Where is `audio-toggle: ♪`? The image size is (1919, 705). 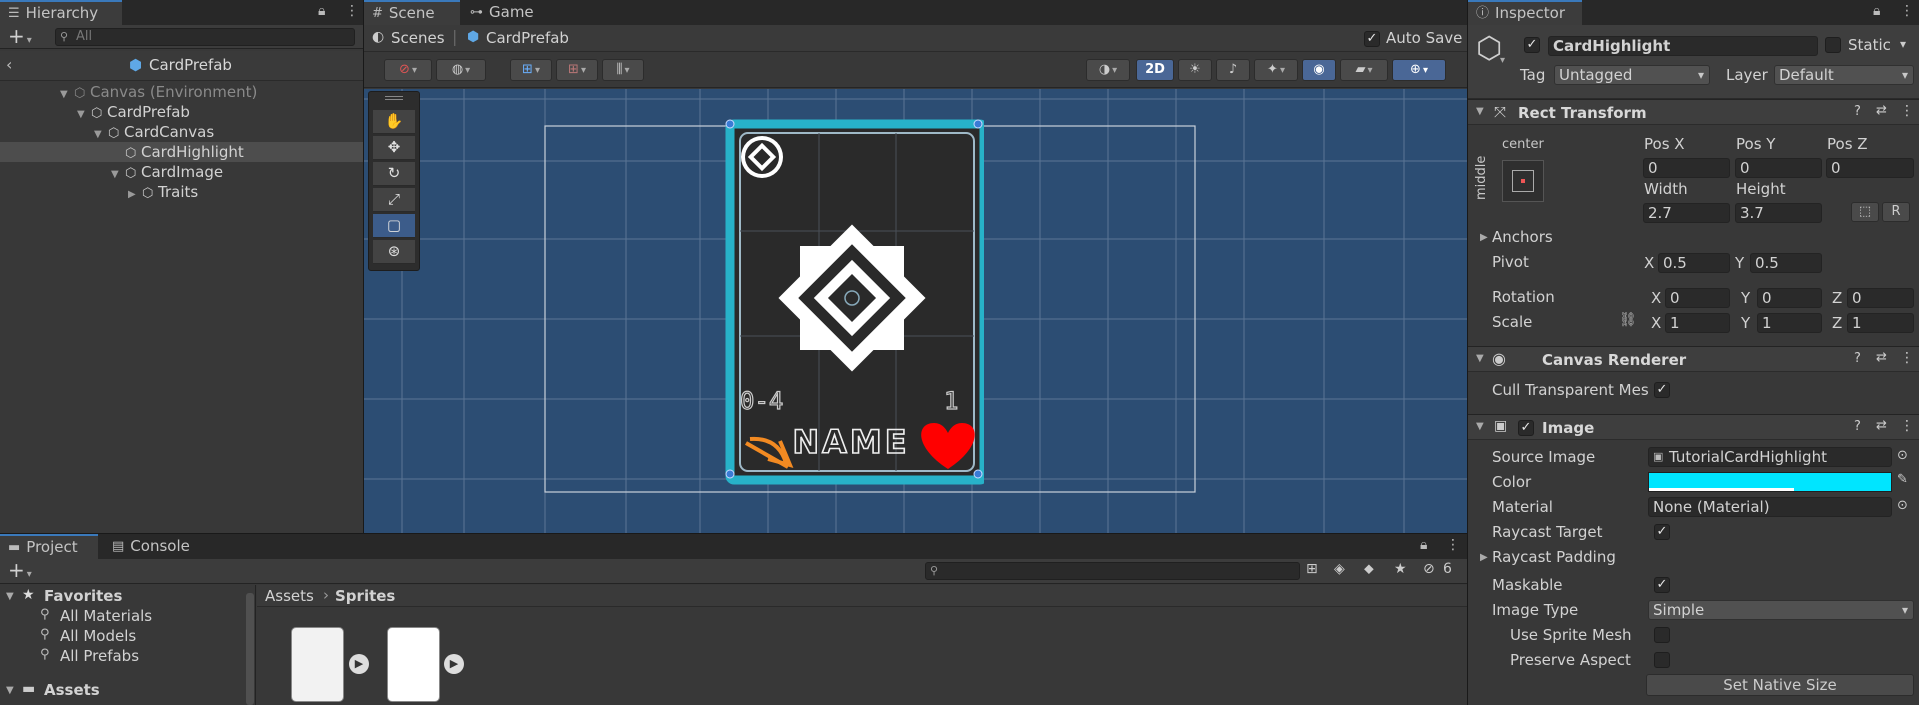
audio-toggle: ♪ is located at coordinates (1233, 70).